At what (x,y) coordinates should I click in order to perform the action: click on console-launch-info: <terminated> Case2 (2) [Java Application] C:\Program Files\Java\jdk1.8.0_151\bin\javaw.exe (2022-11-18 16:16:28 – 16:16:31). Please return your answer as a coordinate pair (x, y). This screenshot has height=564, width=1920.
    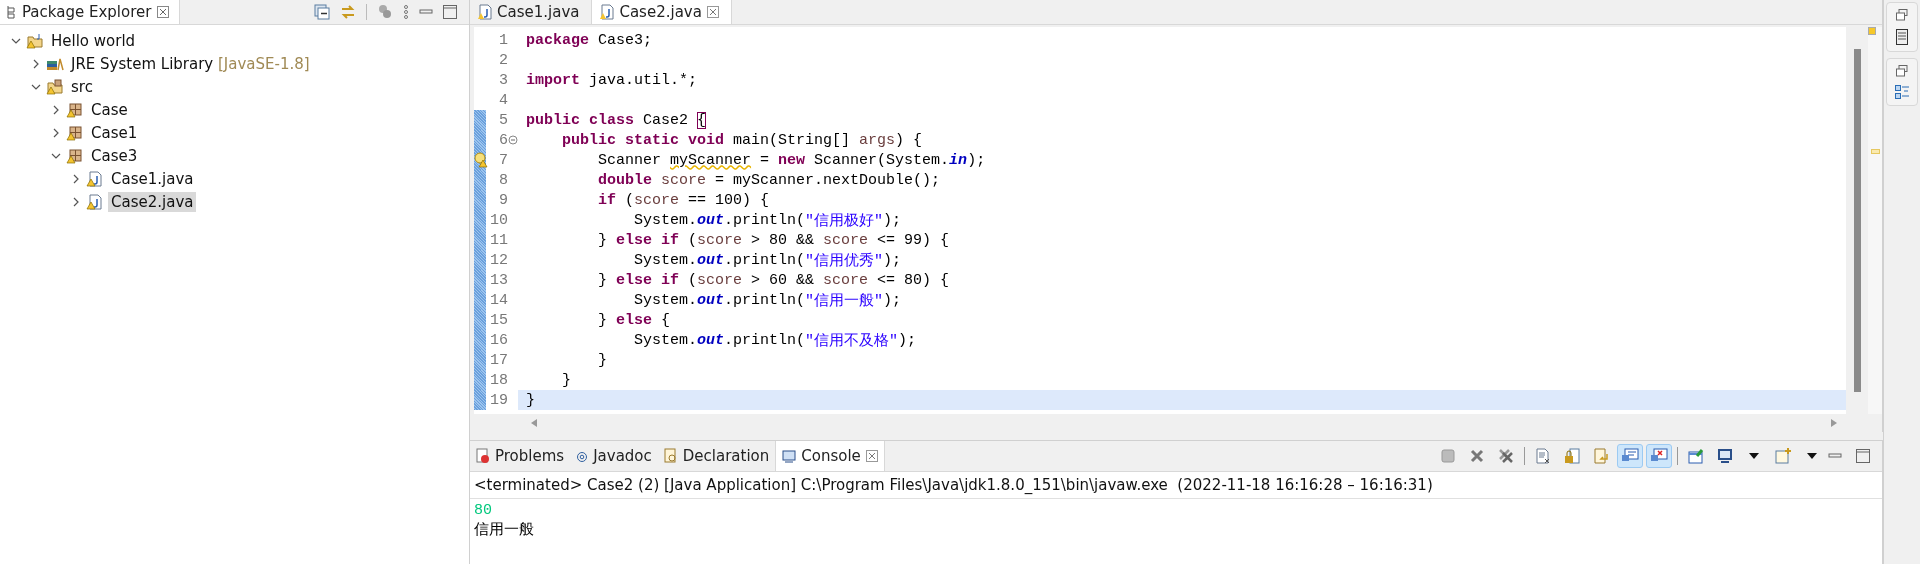
    Looking at the image, I should click on (1176, 485).